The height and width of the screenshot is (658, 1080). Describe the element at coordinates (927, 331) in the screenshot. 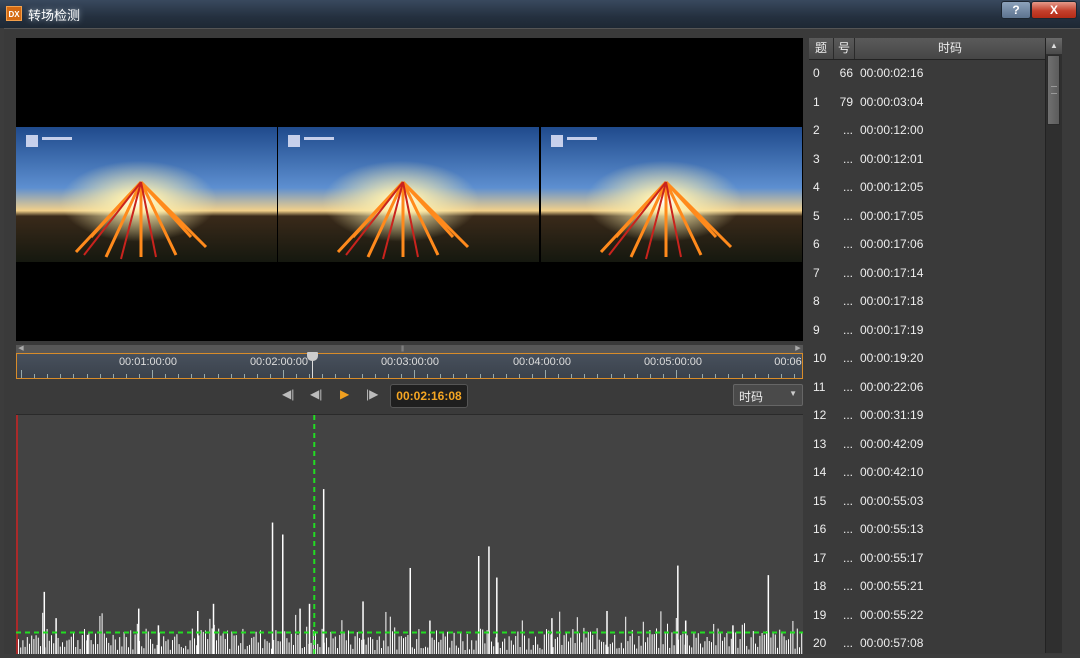

I see `list-item: 9... 00:00:17:19` at that location.